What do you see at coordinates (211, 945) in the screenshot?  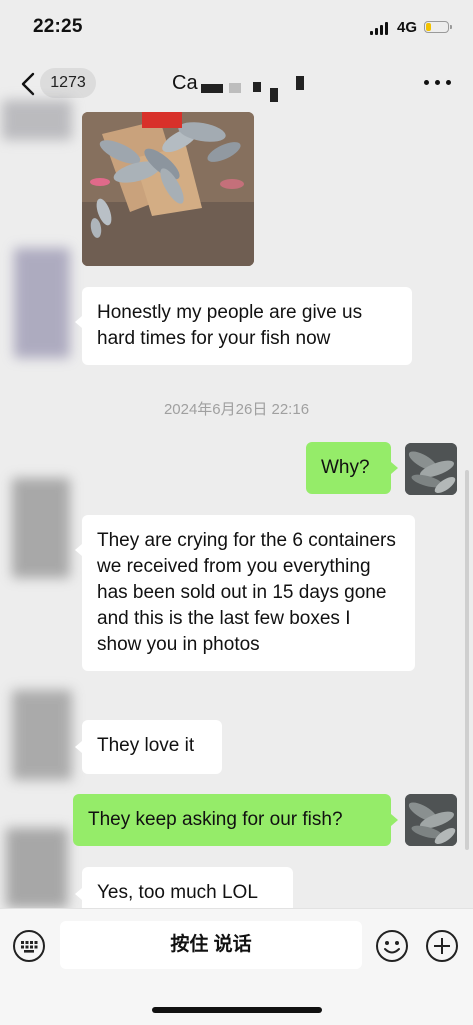 I see `hold-to-talk-button: 按住 说话` at bounding box center [211, 945].